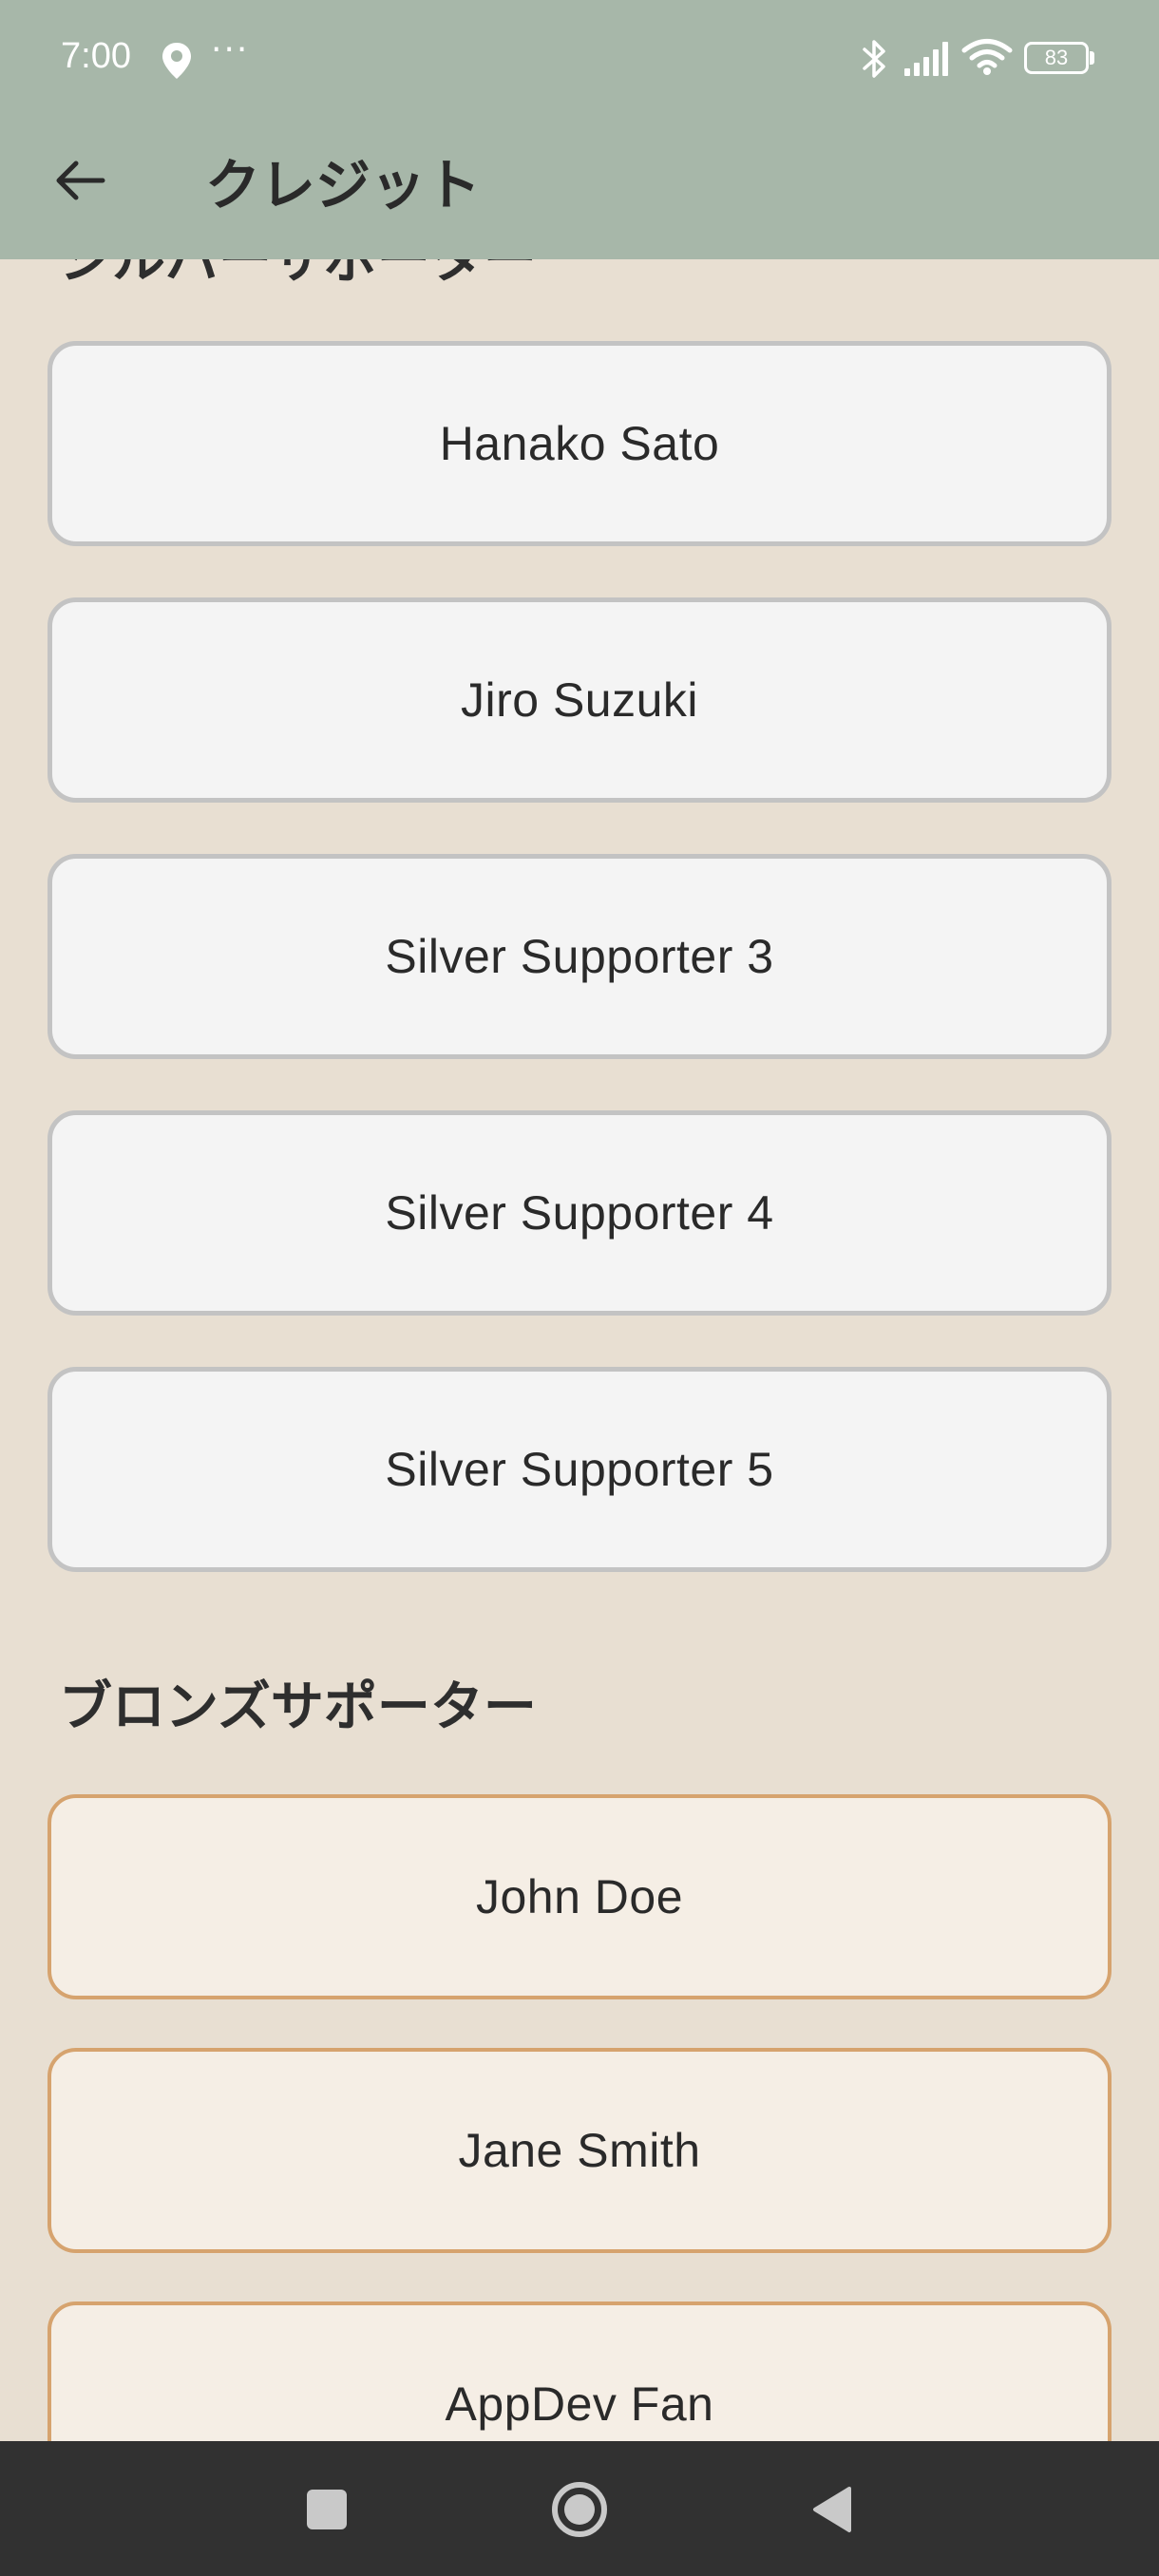 The height and width of the screenshot is (2576, 1159). I want to click on supporter-card: Silver Supporter 4, so click(580, 1213).